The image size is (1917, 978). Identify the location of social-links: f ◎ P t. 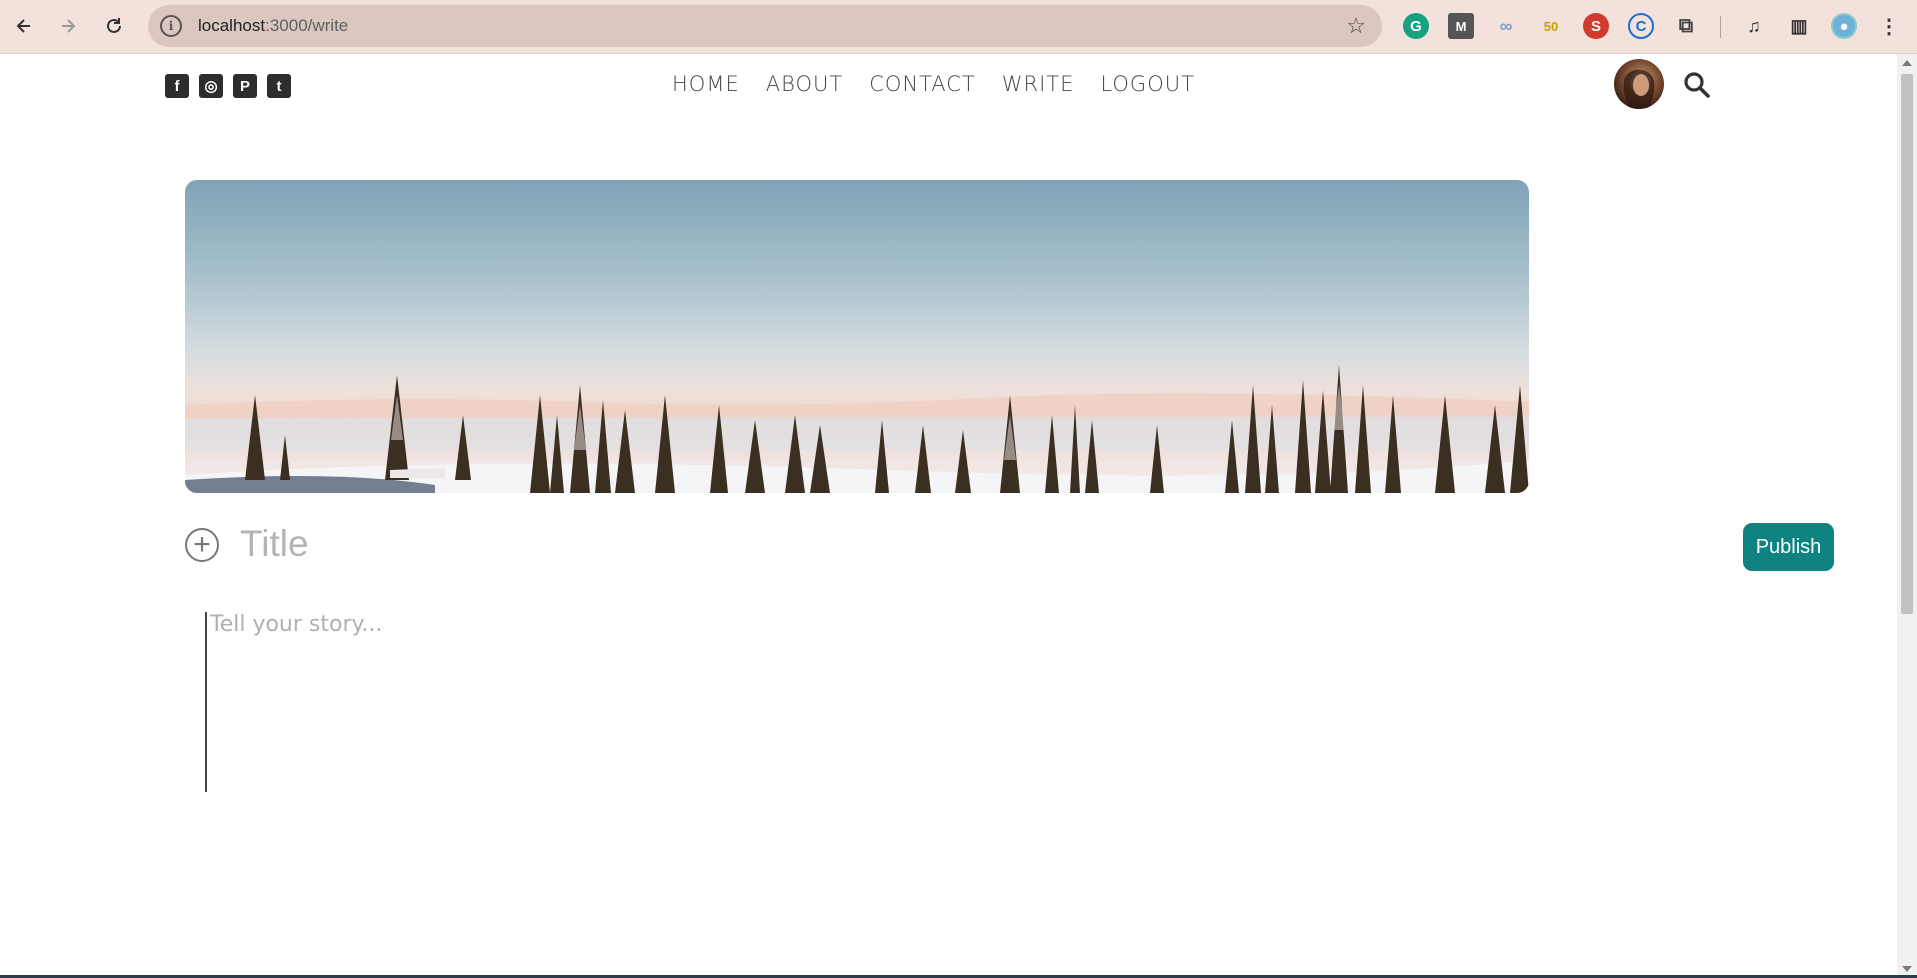
(228, 86).